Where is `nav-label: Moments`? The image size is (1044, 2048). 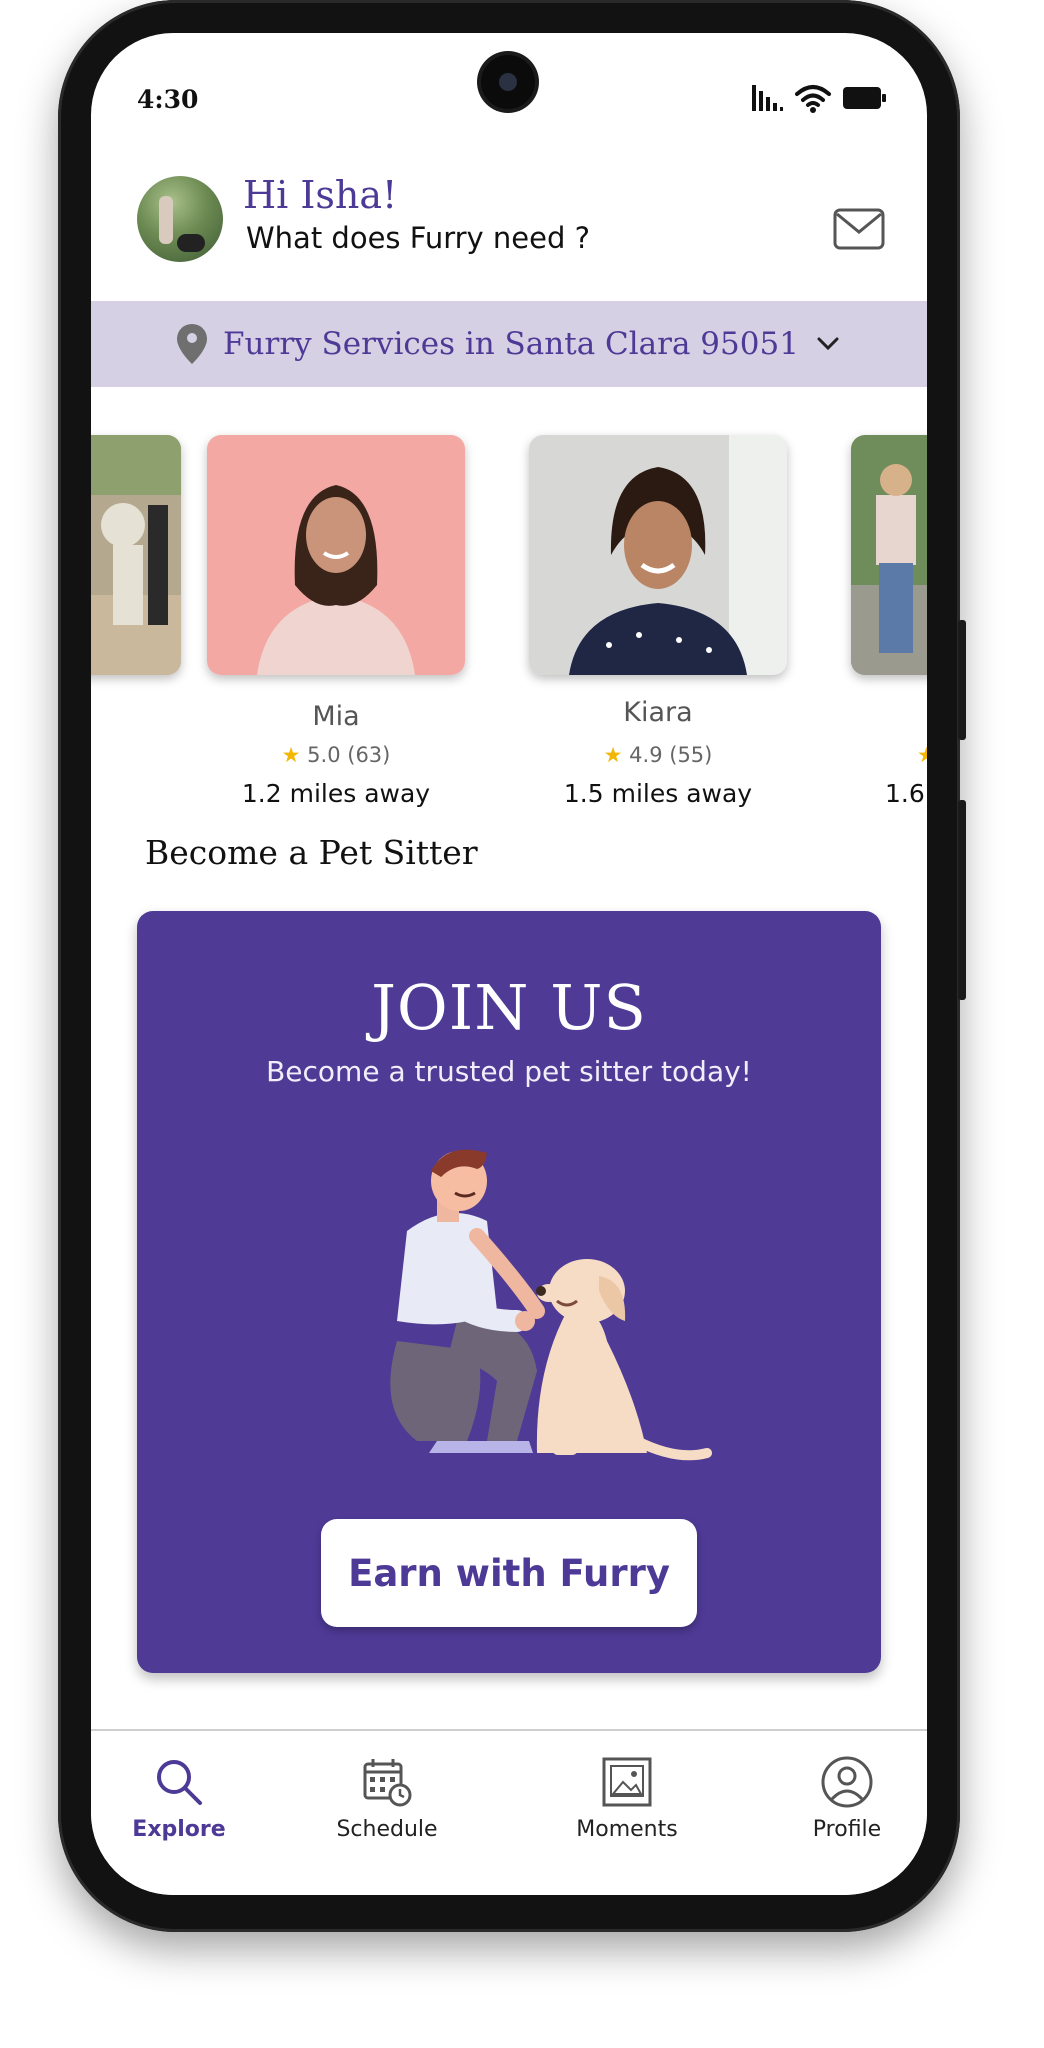
nav-label: Moments is located at coordinates (627, 1829).